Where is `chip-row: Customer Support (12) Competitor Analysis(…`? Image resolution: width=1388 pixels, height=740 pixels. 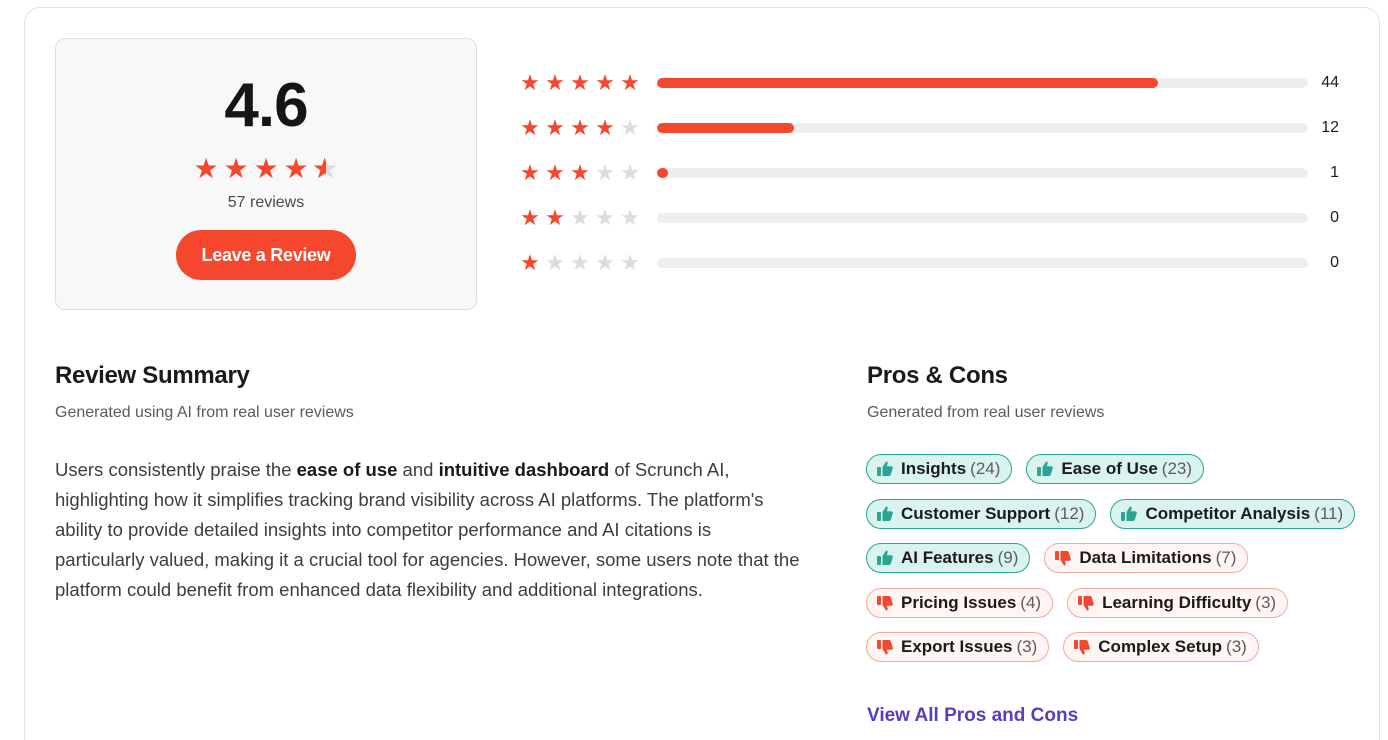
chip-row: Customer Support (12) Competitor Analysis(… is located at coordinates (1111, 513).